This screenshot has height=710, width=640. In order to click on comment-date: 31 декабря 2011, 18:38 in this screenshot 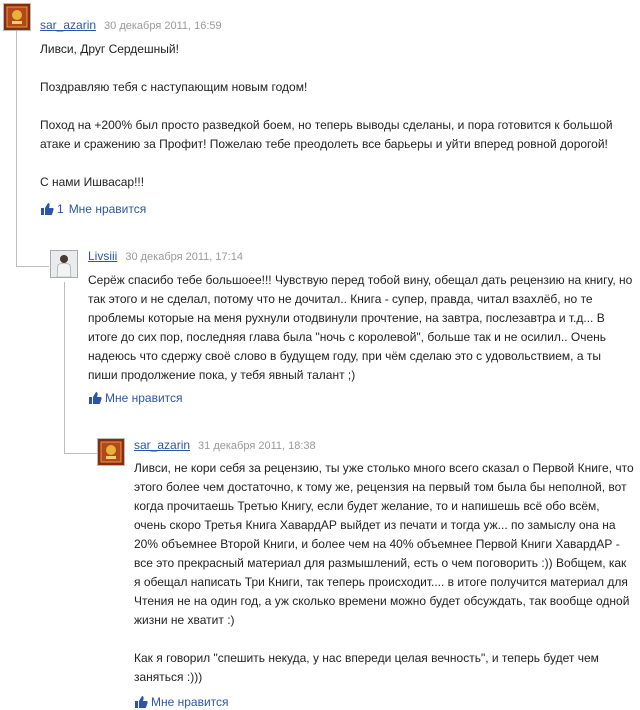, I will do `click(257, 446)`.